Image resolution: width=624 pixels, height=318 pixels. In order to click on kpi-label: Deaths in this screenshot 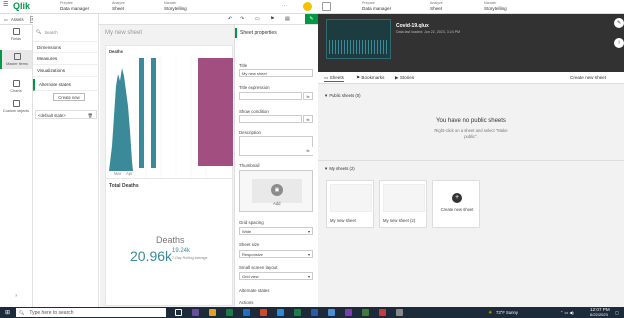, I will do `click(170, 240)`.